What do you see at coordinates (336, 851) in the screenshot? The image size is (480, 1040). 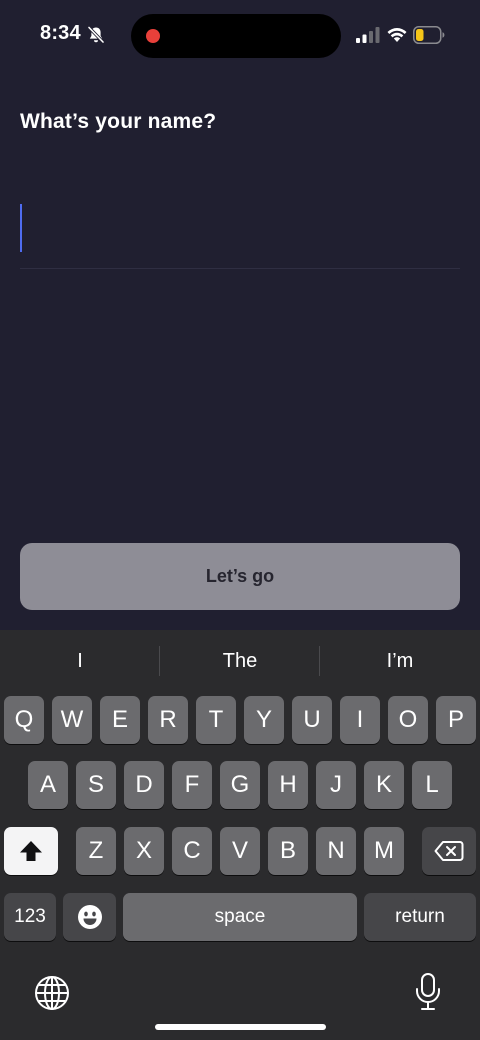 I see `key-n: N` at bounding box center [336, 851].